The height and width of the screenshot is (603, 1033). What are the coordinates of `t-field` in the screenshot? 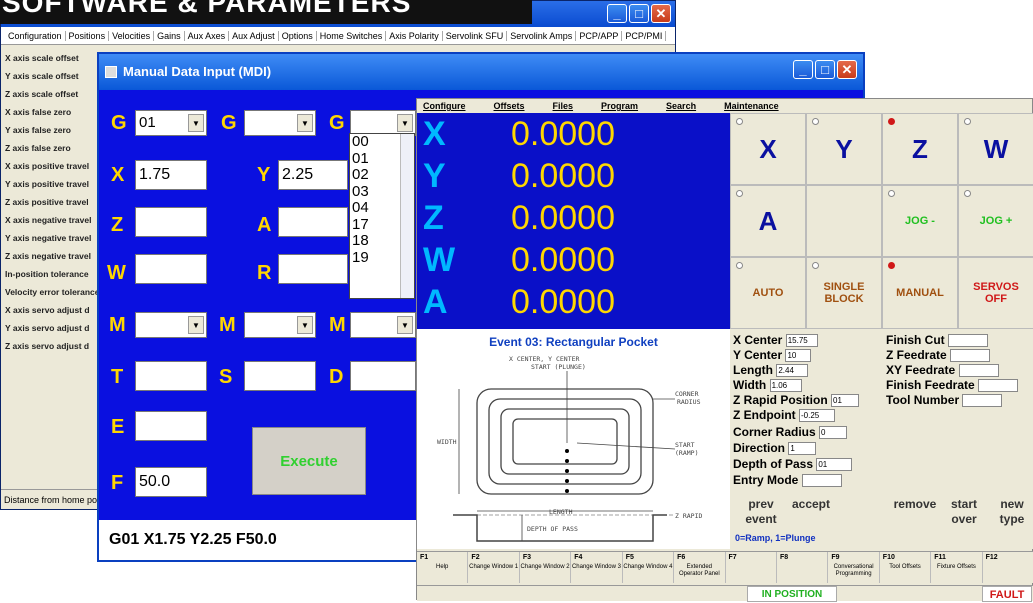 It's located at (171, 376).